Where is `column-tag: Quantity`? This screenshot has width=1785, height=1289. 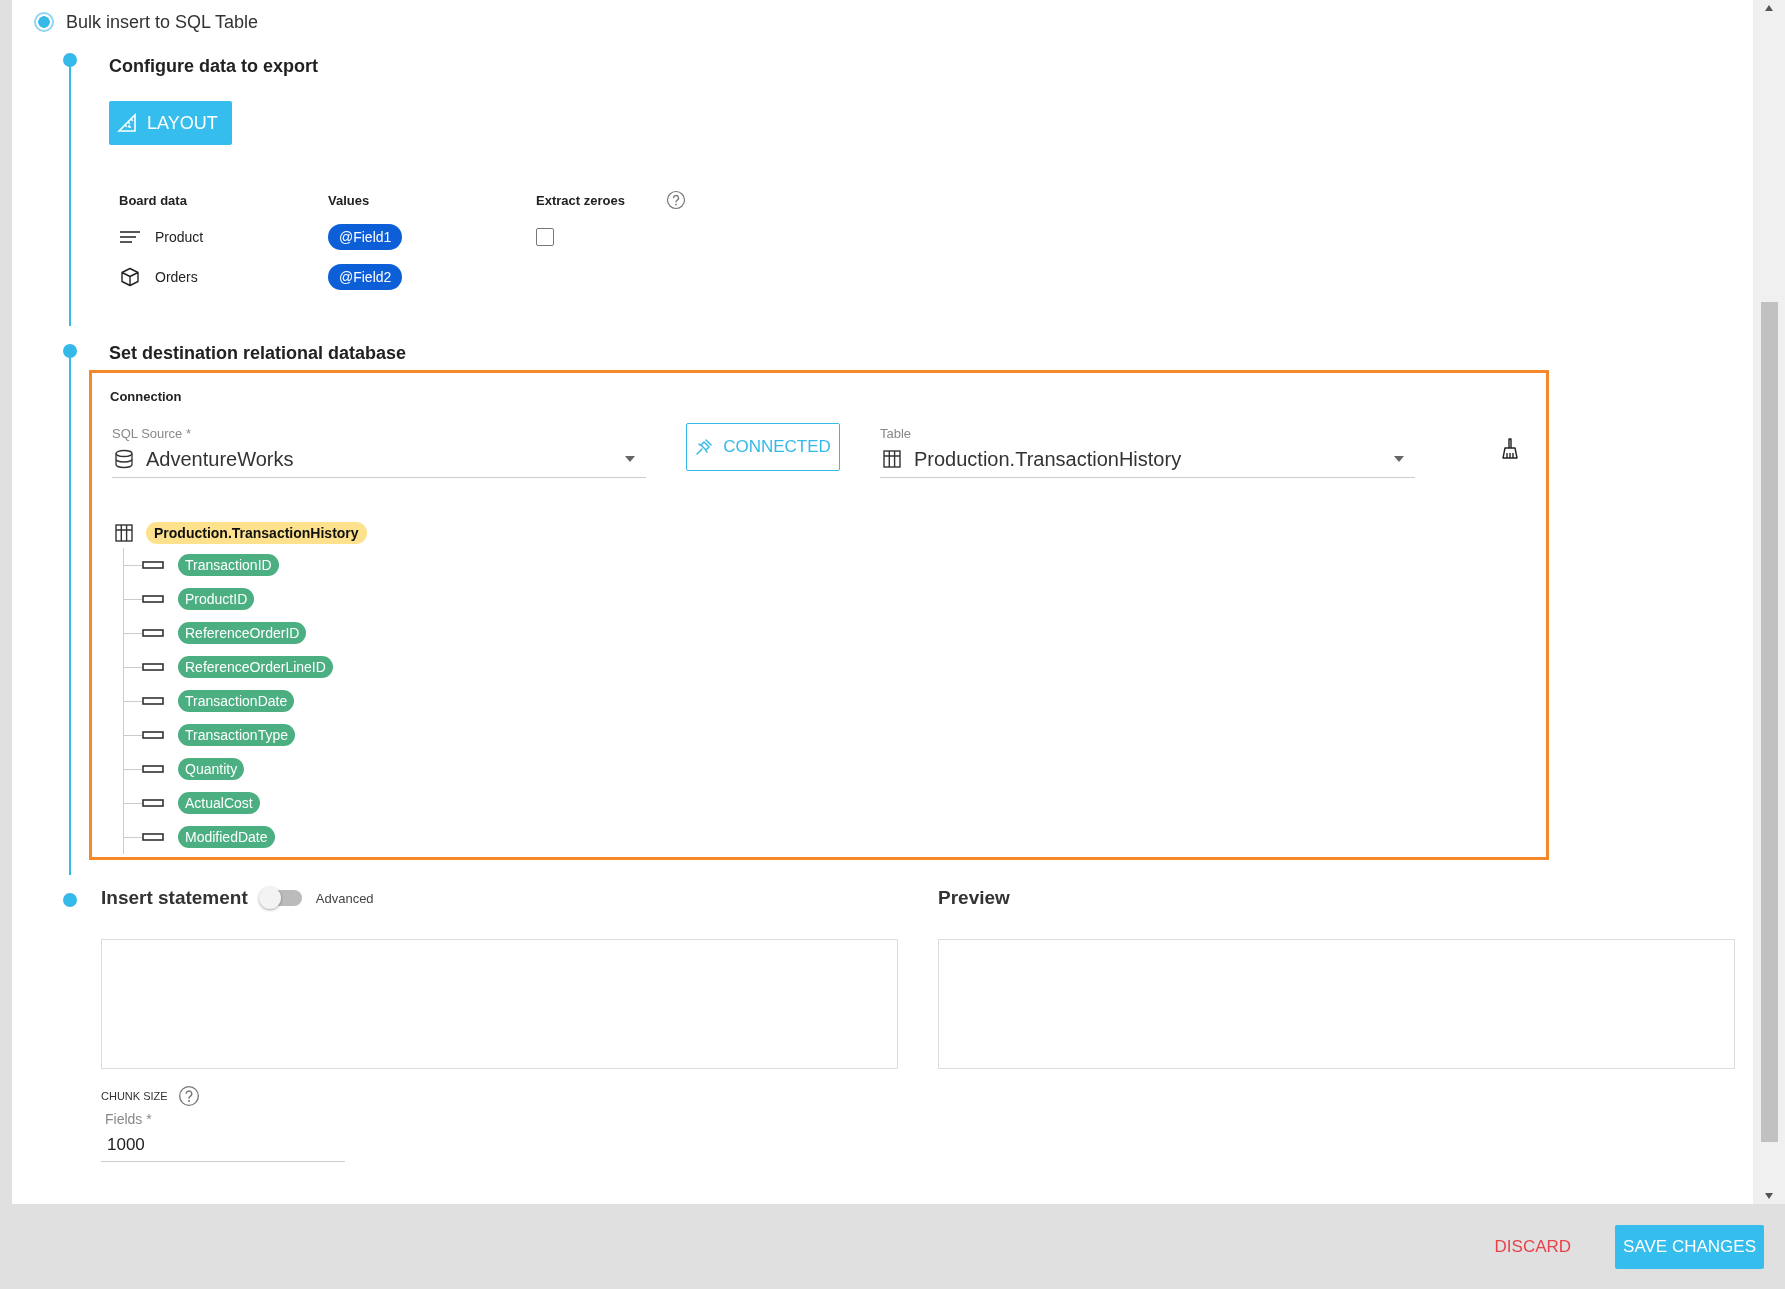
column-tag: Quantity is located at coordinates (211, 769).